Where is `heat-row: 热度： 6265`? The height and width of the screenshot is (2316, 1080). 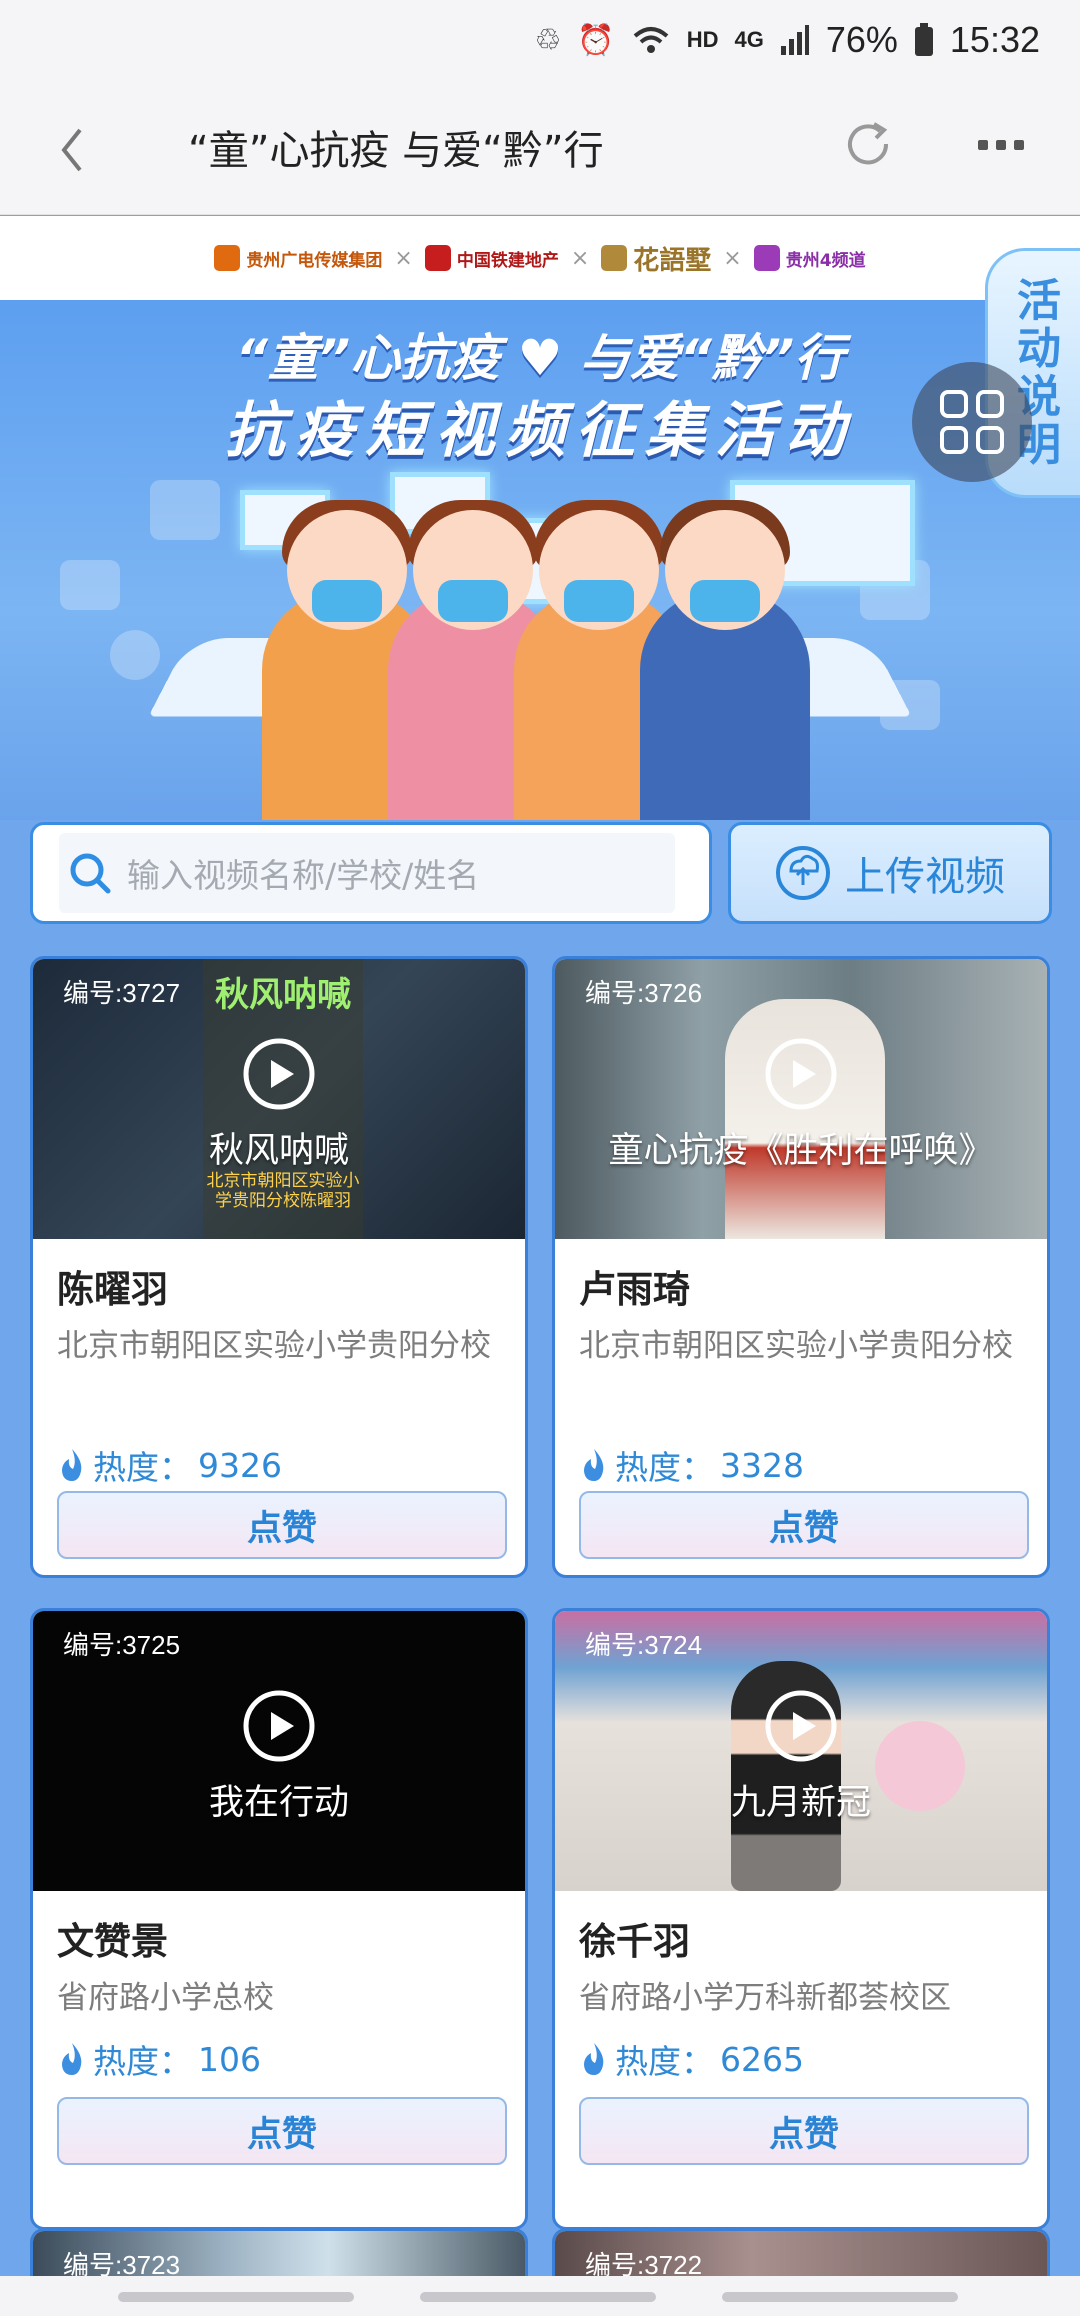
heat-row: 热度： 6265 is located at coordinates (691, 2059).